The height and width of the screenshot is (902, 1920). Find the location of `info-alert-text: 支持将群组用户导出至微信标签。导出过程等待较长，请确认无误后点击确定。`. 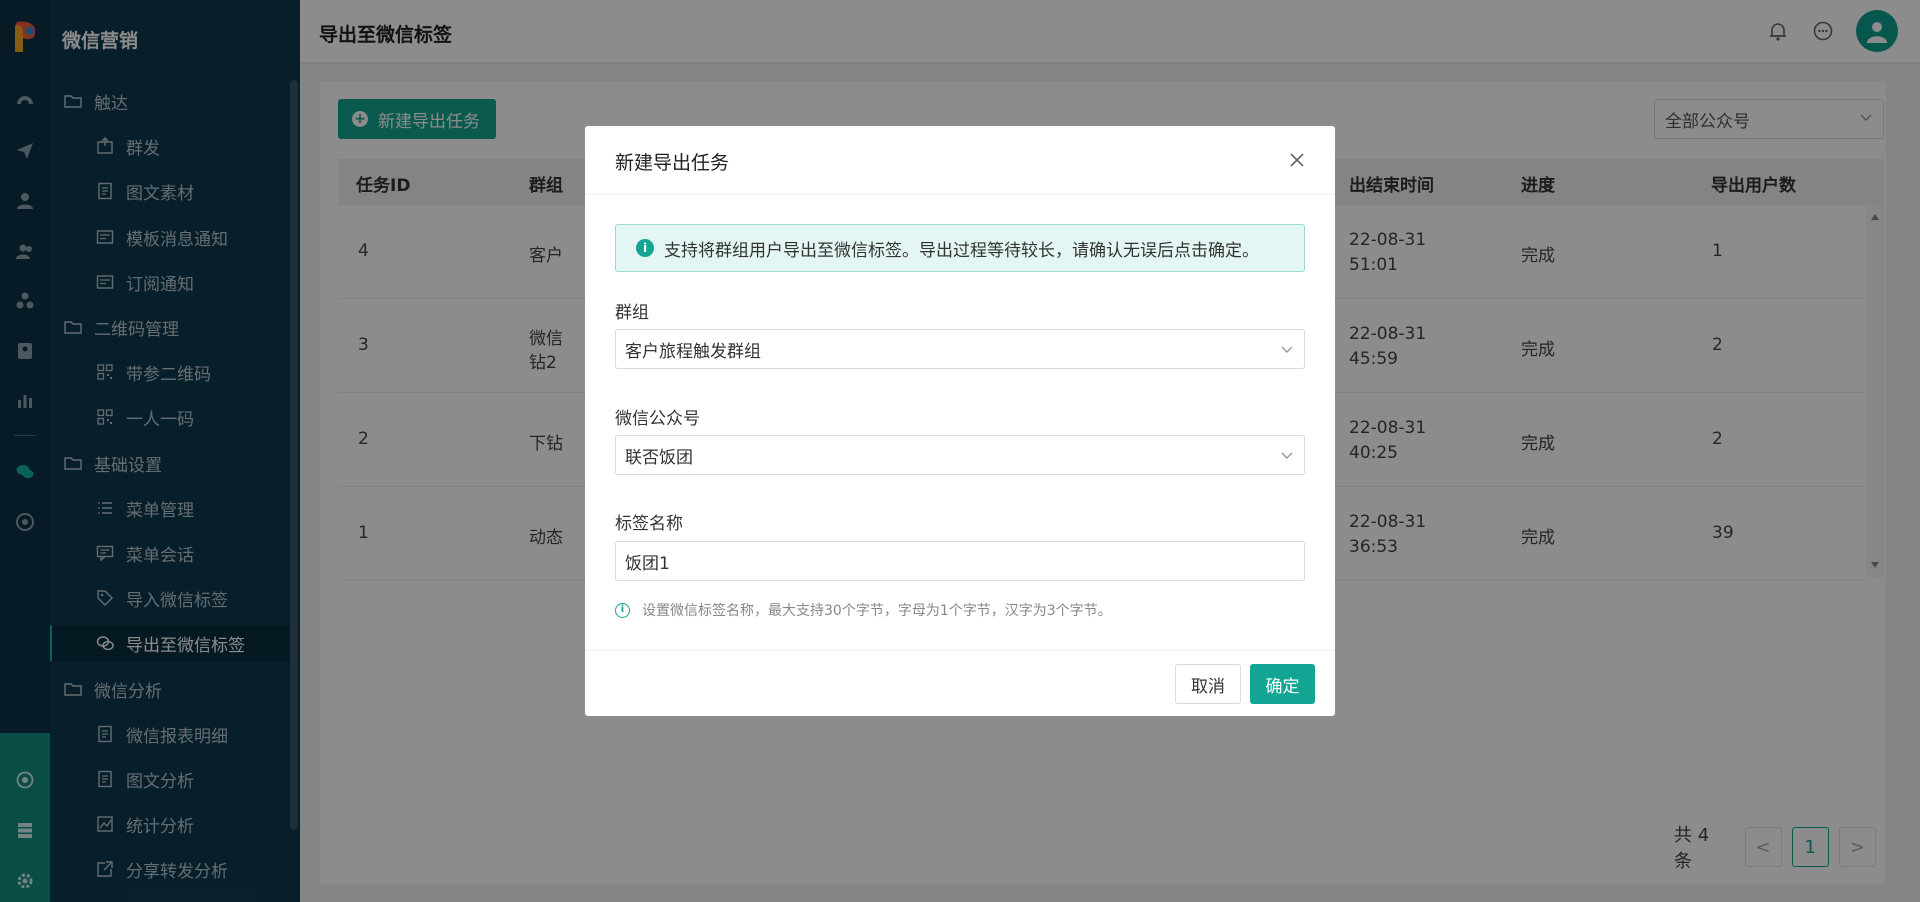

info-alert-text: 支持将群组用户导出至微信标签。导出过程等待较长，请确认无误后点击确定。 is located at coordinates (961, 250).